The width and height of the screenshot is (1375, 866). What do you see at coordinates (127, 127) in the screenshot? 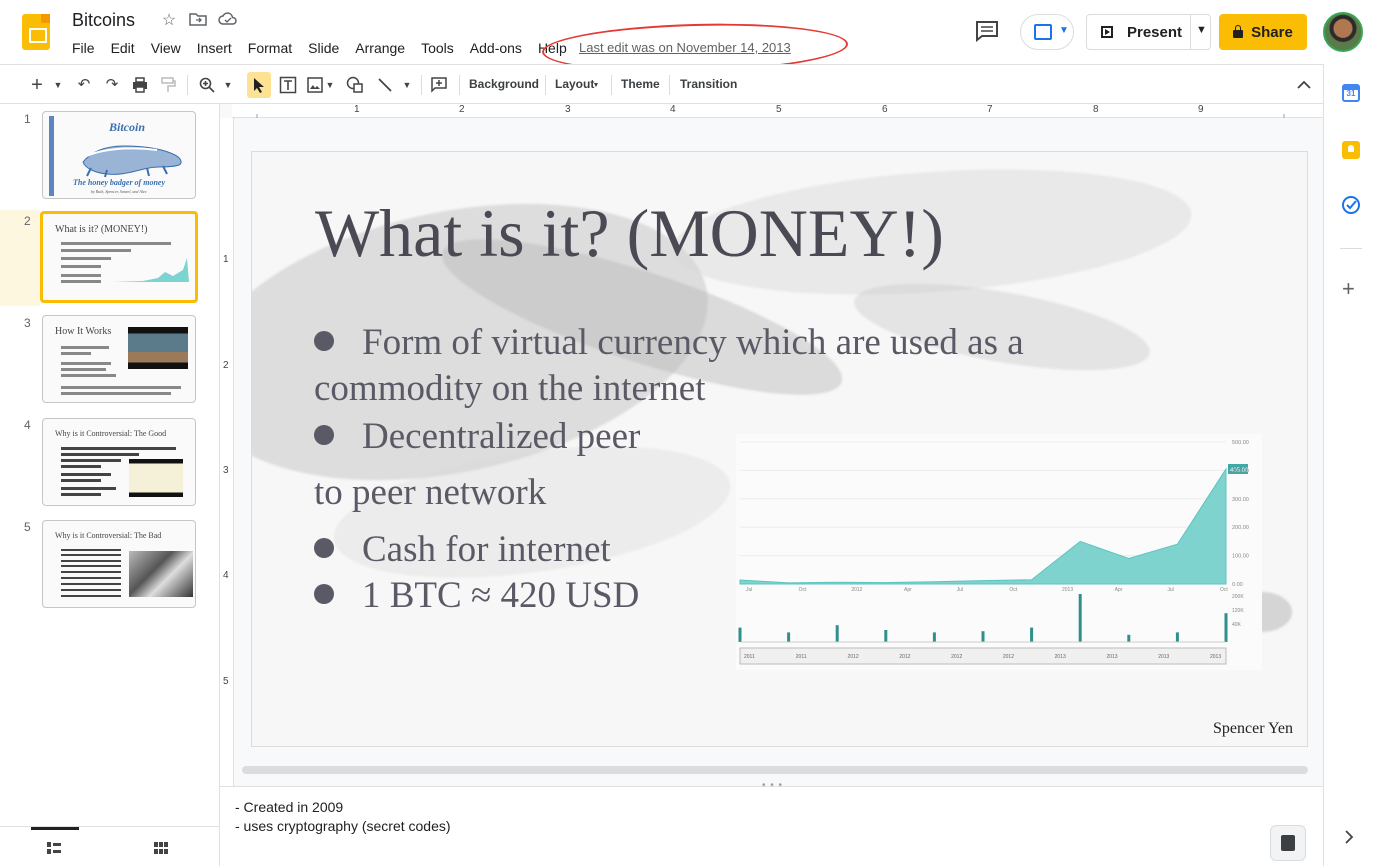
I see `thumb-title: Bitcoin` at bounding box center [127, 127].